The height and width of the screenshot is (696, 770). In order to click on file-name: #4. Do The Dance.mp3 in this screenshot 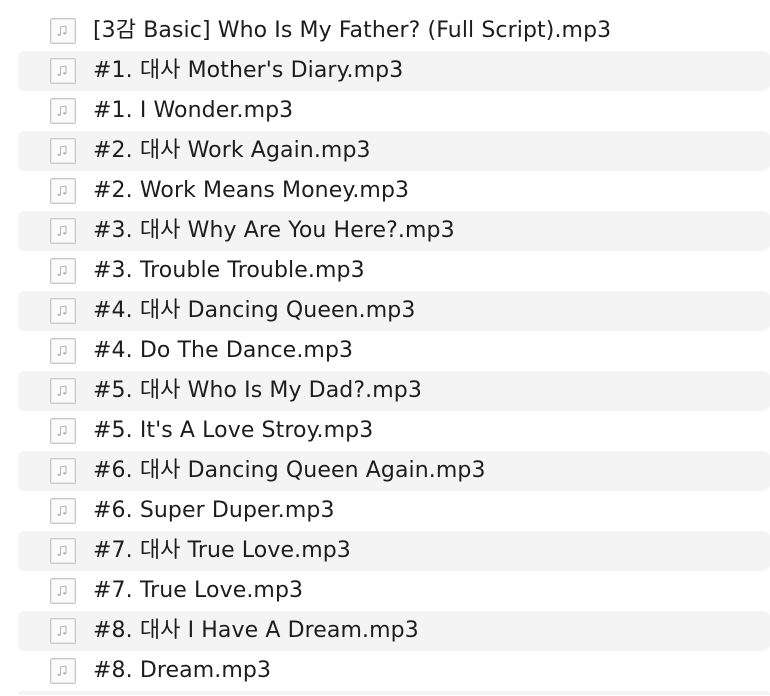, I will do `click(223, 350)`.